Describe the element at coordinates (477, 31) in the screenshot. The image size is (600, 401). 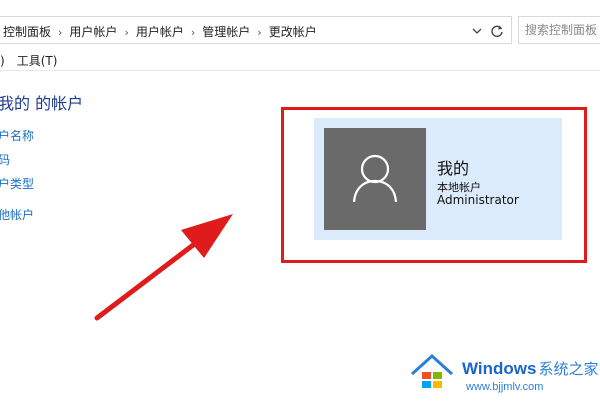
I see `chevron-down-icon` at that location.